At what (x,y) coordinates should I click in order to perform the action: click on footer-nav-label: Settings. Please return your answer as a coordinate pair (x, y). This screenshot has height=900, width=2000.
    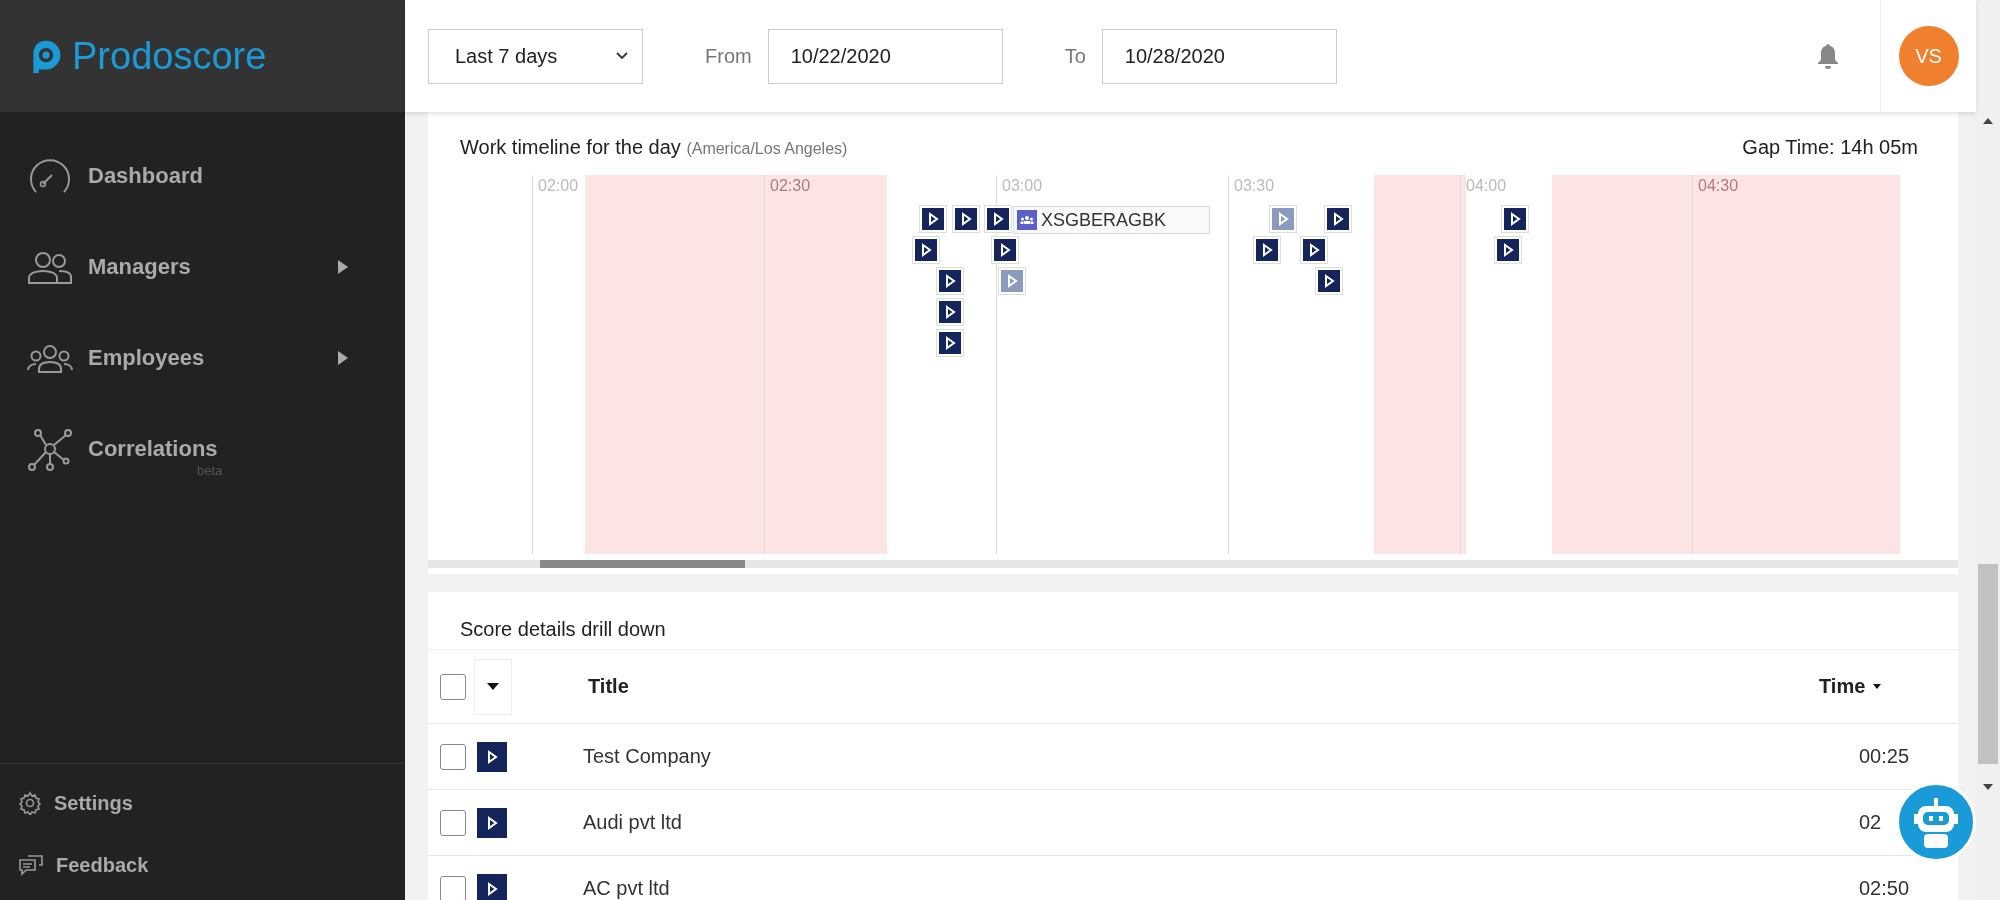
    Looking at the image, I should click on (93, 803).